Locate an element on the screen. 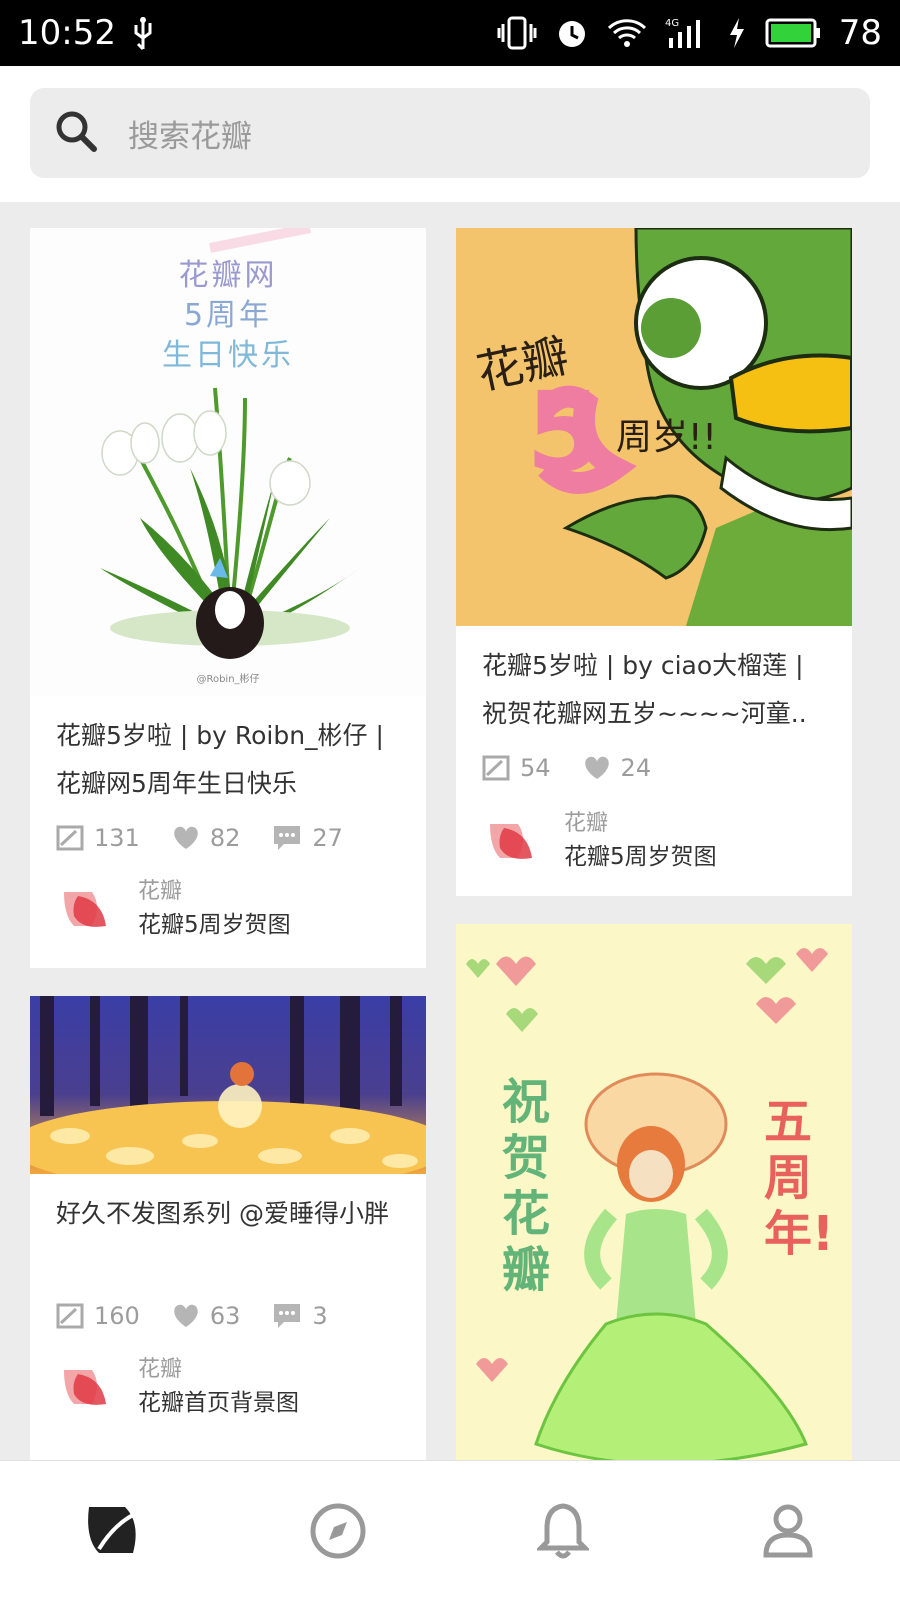 The width and height of the screenshot is (900, 1600). comment-stat: 27 is located at coordinates (307, 838).